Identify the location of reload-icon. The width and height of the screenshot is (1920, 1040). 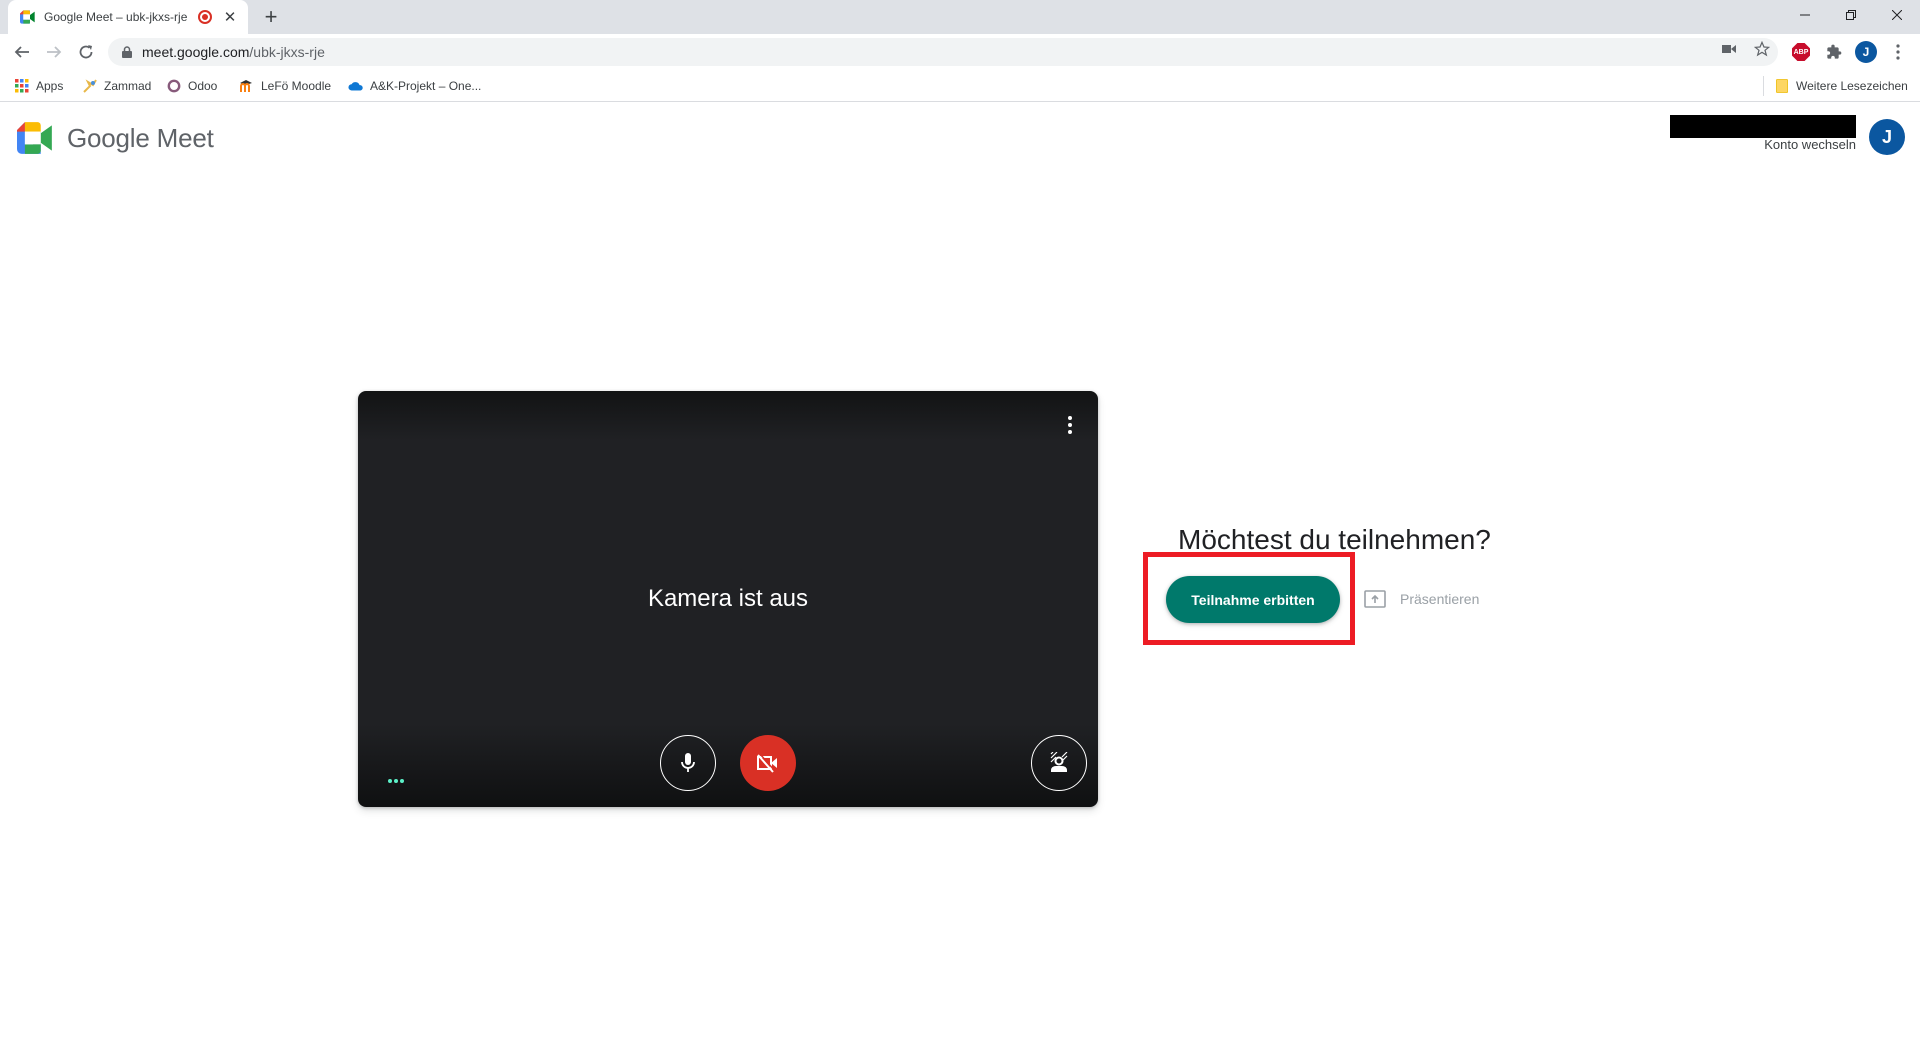
(86, 52).